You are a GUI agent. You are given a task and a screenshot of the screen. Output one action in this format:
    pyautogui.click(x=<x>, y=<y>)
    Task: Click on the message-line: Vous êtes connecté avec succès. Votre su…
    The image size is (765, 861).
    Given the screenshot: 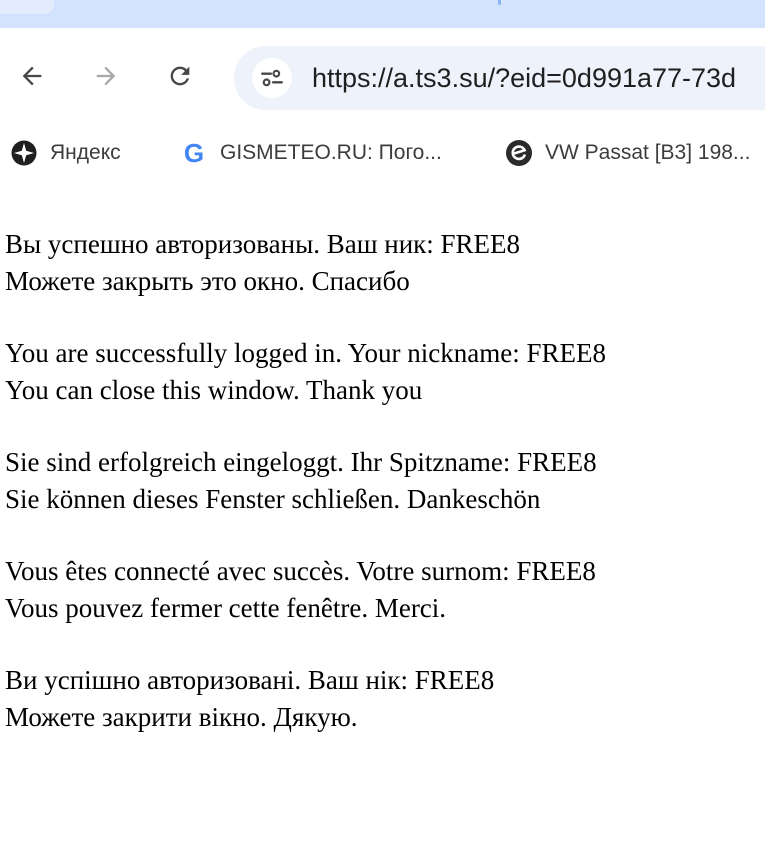 What is the action you would take?
    pyautogui.click(x=300, y=571)
    